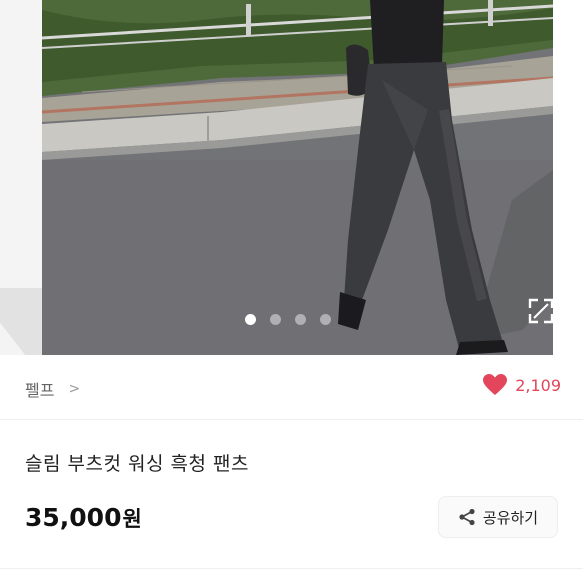 Image resolution: width=583 pixels, height=583 pixels. What do you see at coordinates (467, 517) in the screenshot?
I see `share-icon` at bounding box center [467, 517].